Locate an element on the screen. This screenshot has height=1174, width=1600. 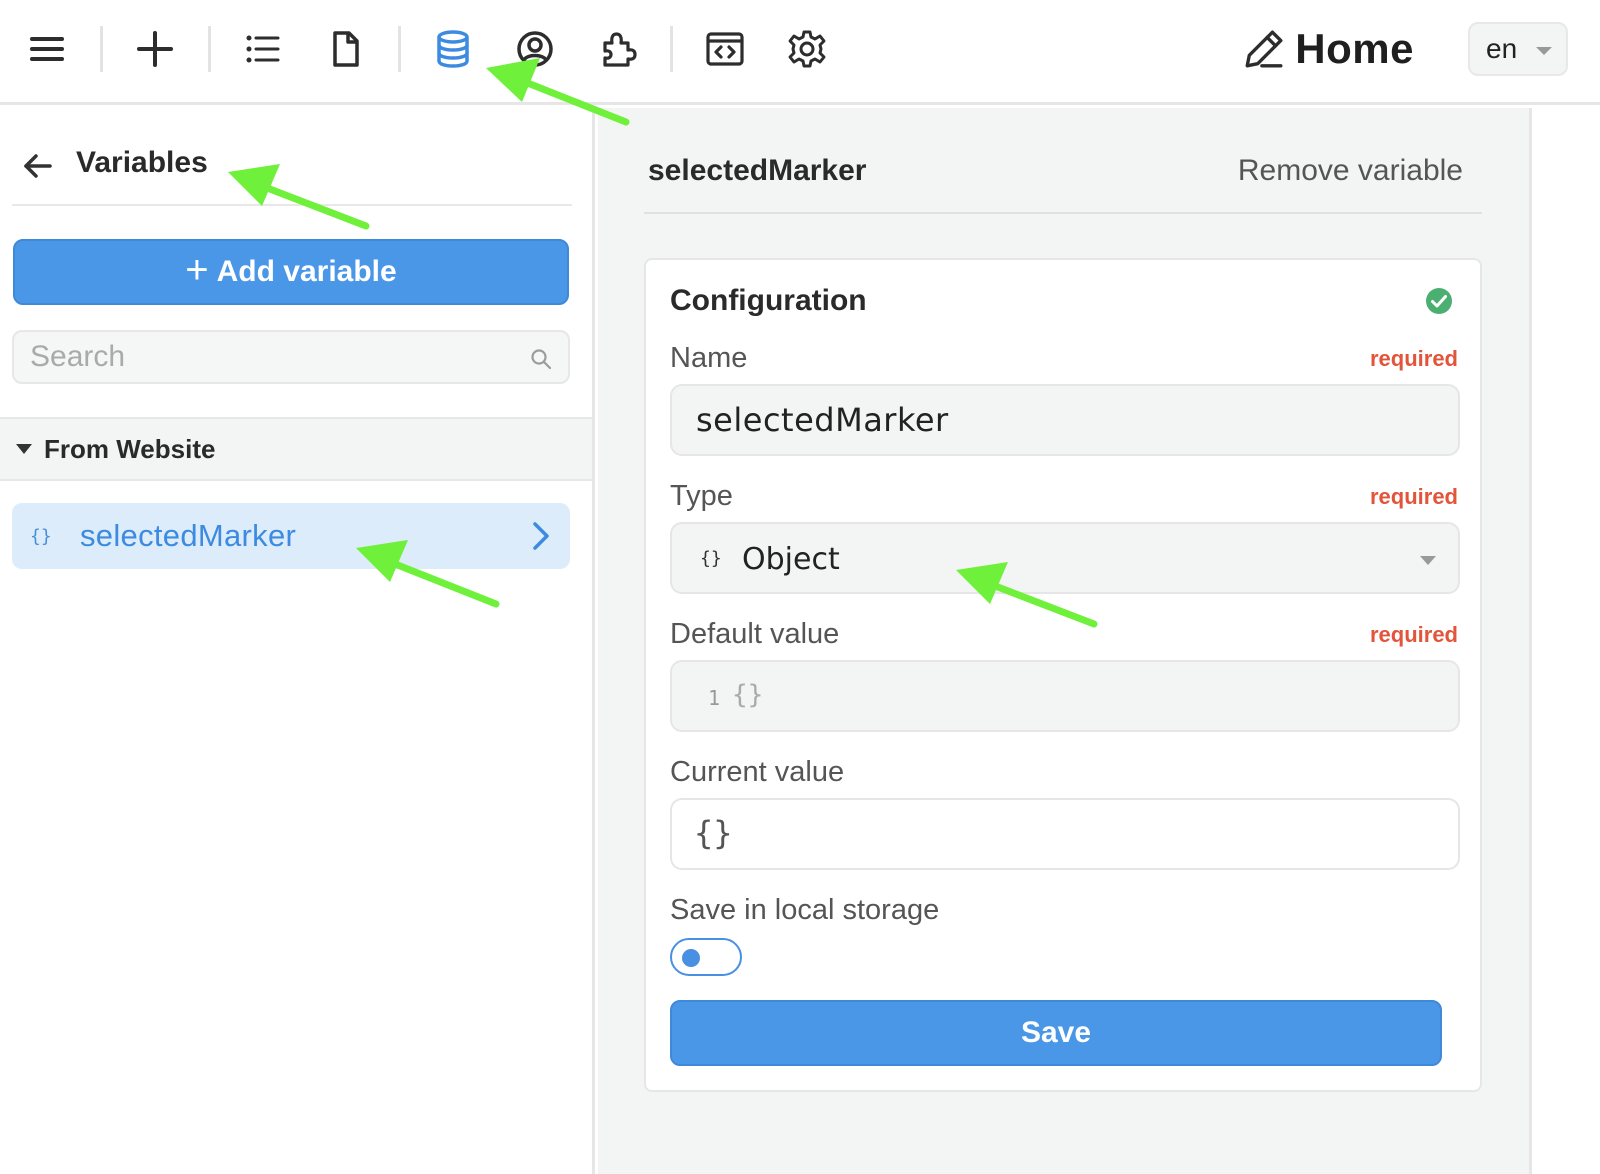
type-required-badge: required is located at coordinates (1413, 496).